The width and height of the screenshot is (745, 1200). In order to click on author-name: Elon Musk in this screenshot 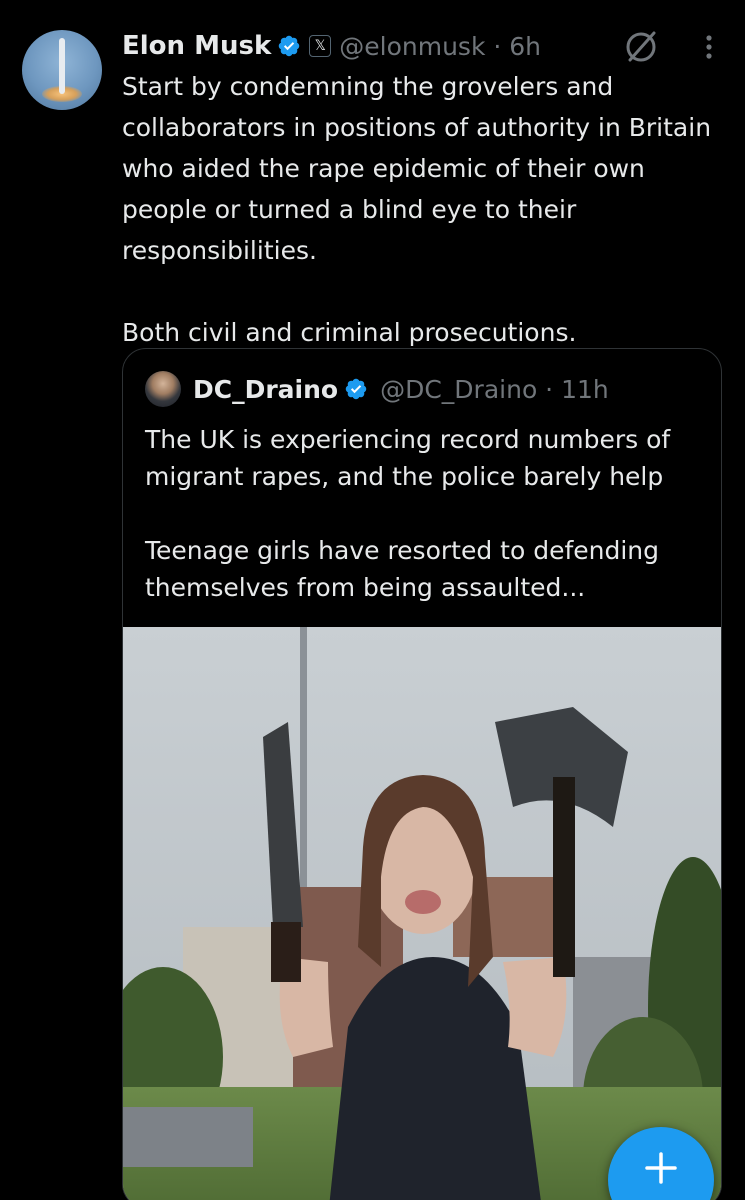, I will do `click(196, 46)`.